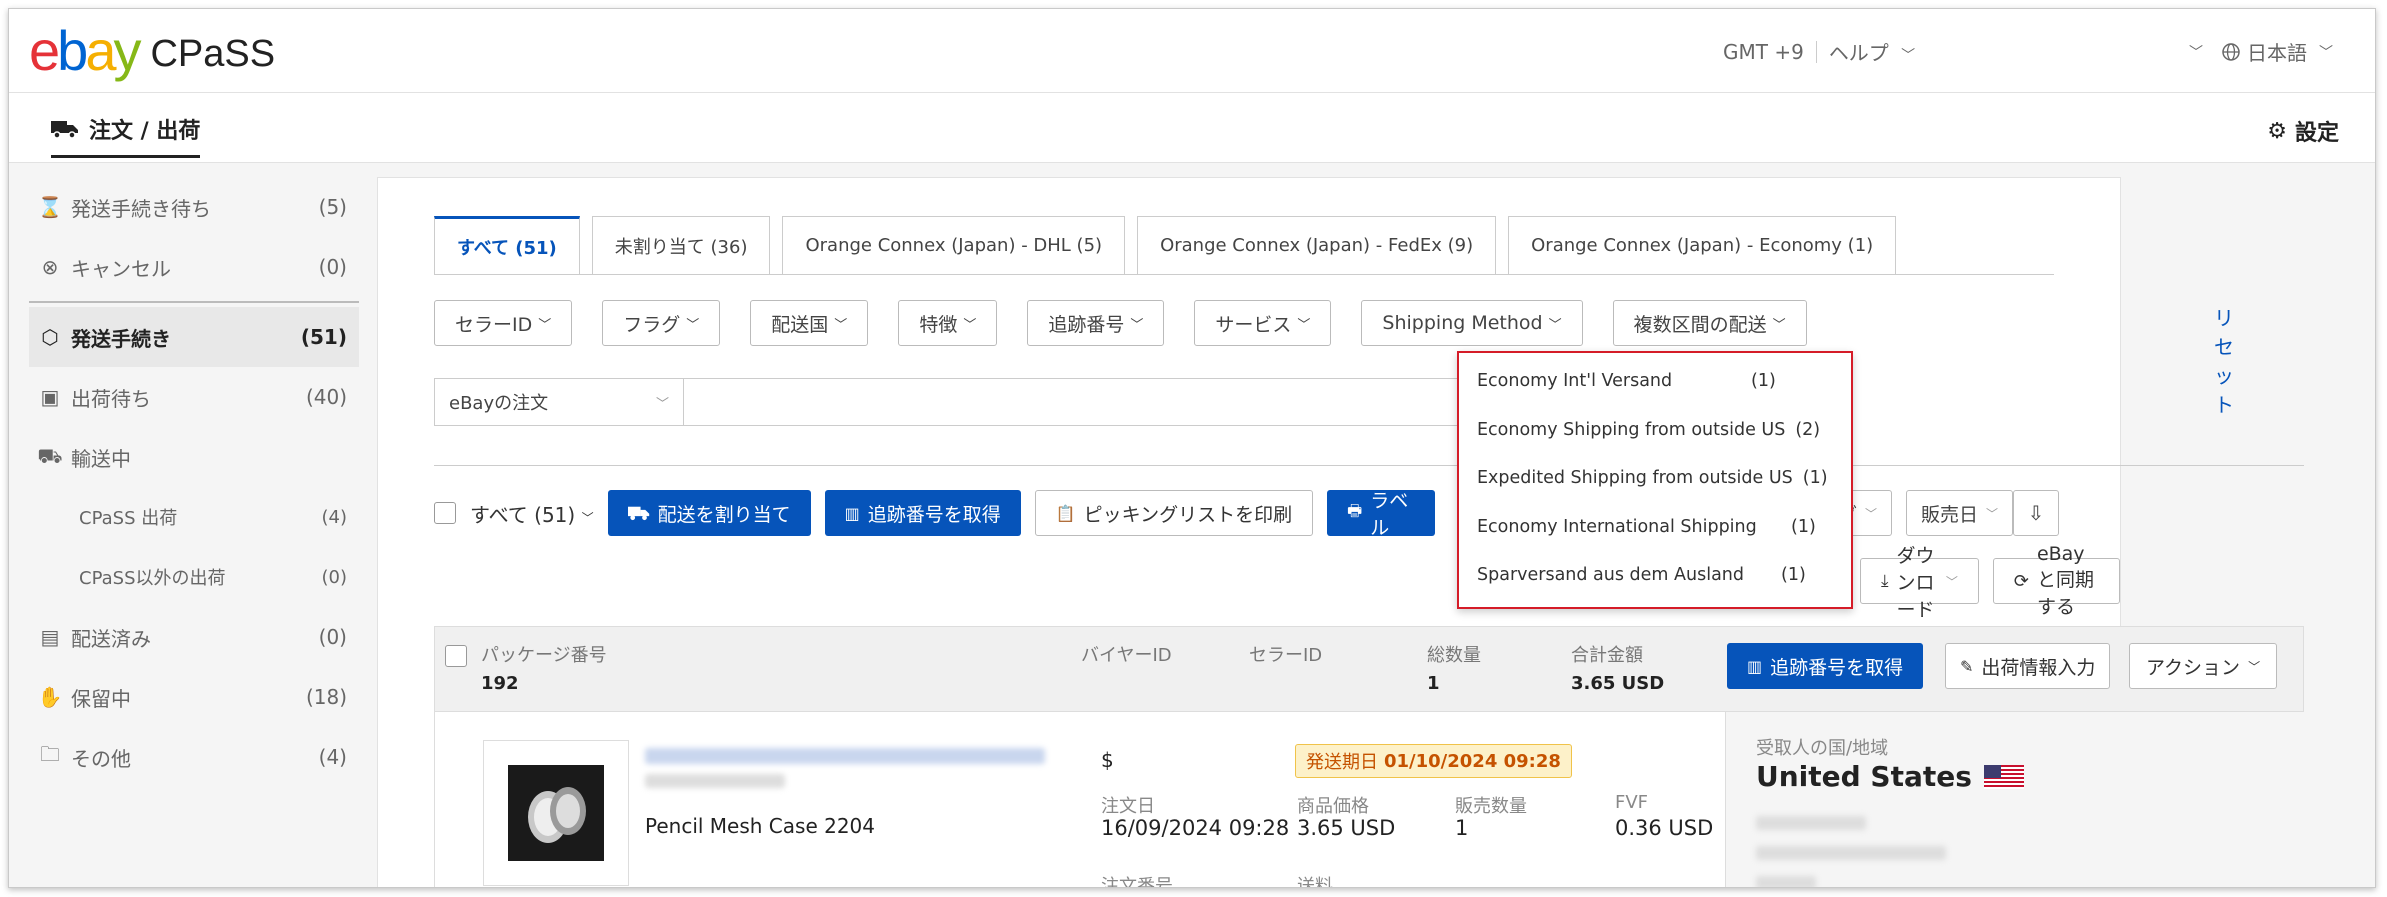  Describe the element at coordinates (1462, 828) in the screenshot. I see `sold-qty: 1` at that location.